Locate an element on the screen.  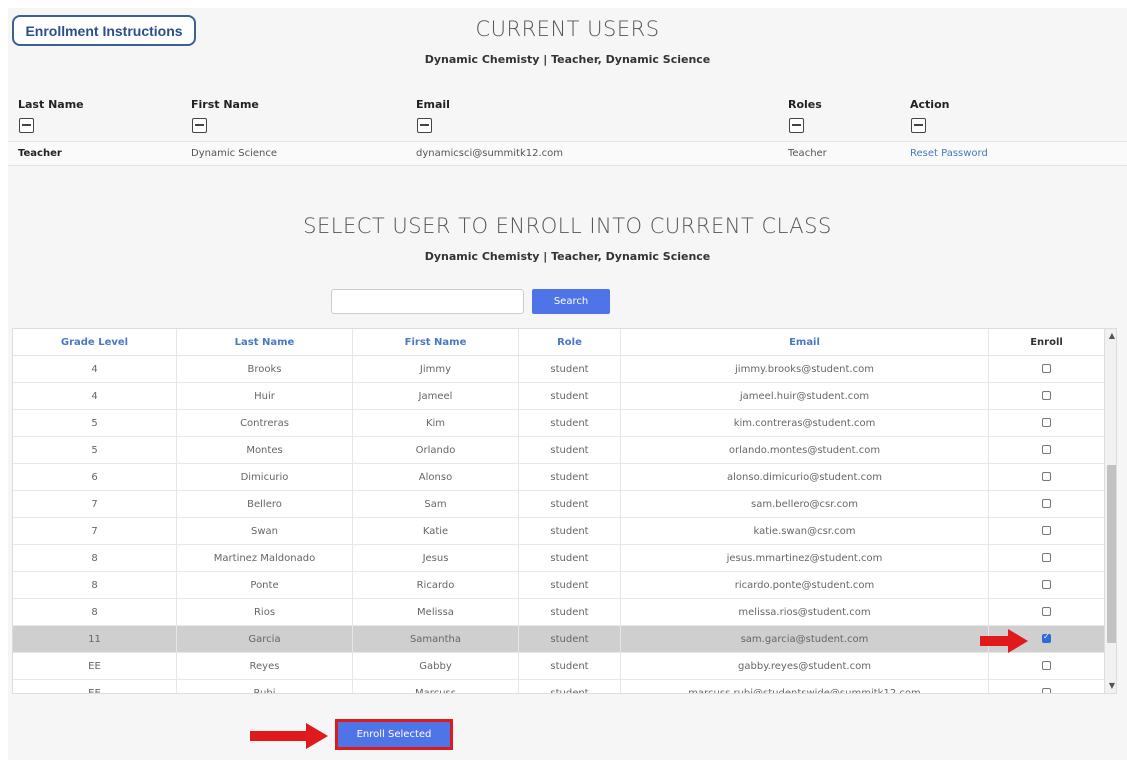
annotation-arrow-checkbox is located at coordinates (1004, 641).